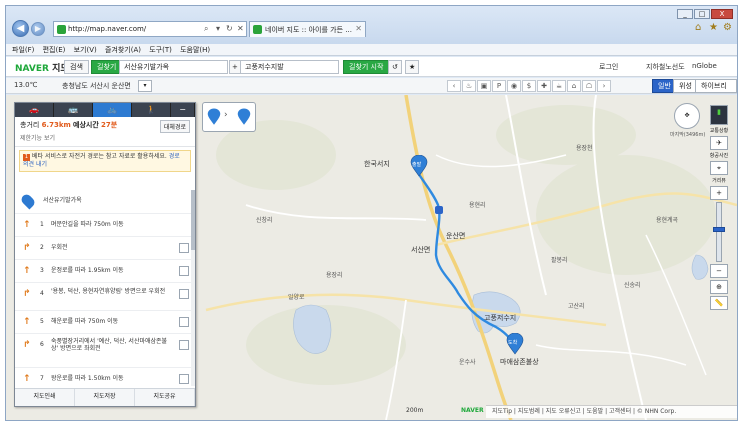 The image size is (743, 426). I want to click on aerial-photo-icon: ✈, so click(719, 143).